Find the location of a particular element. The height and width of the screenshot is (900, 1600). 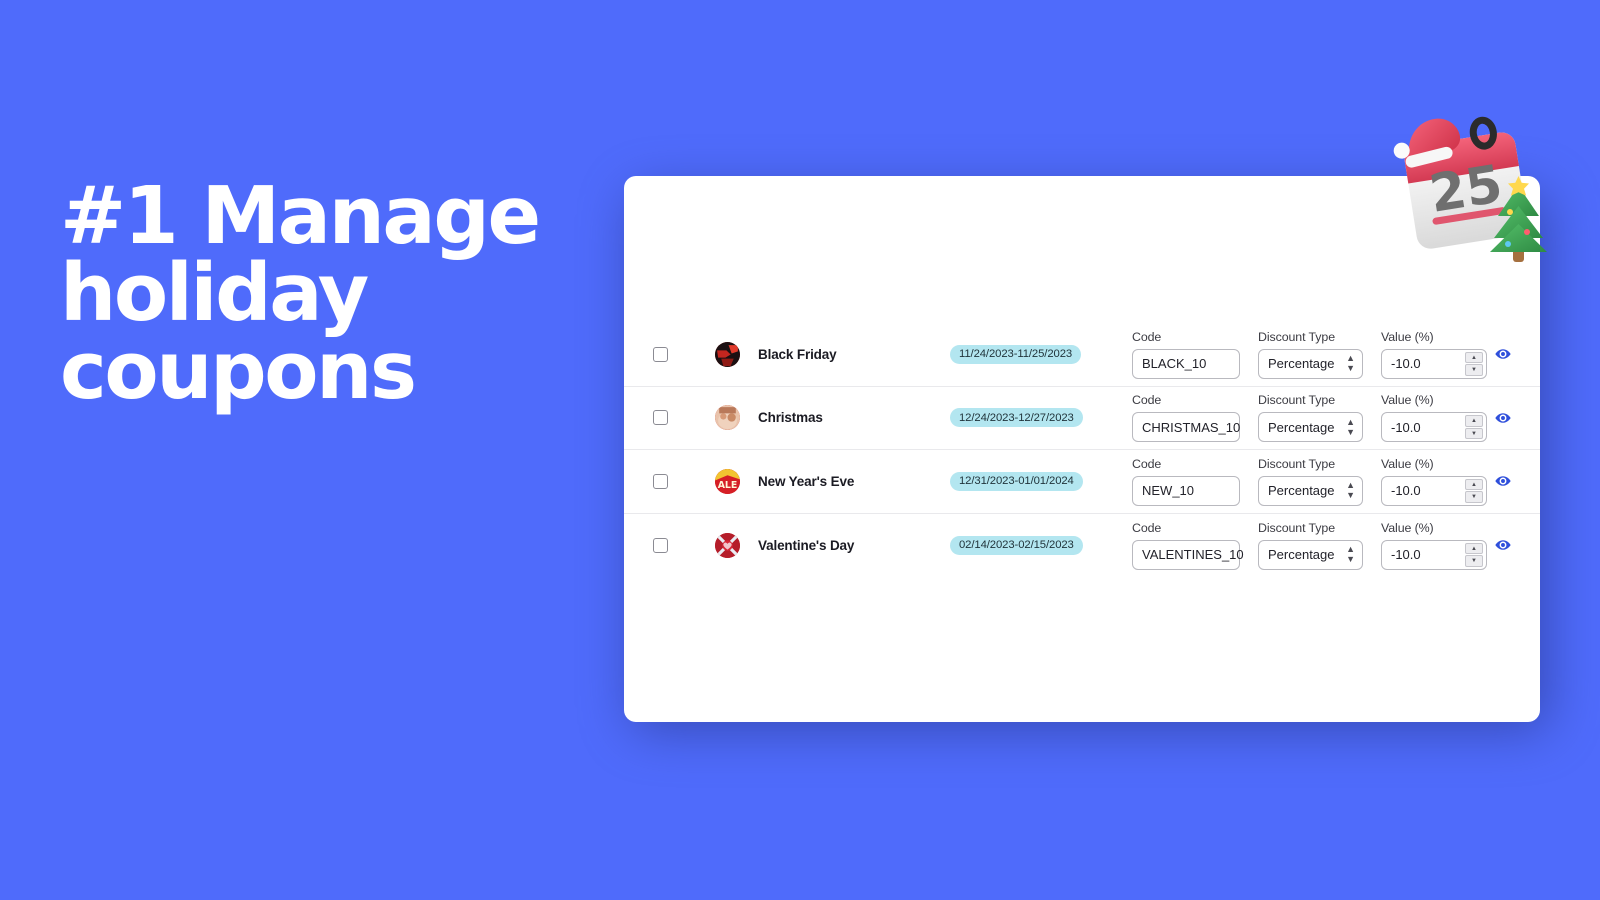

date-range-cell: 12/31/2023-01/01/2024 is located at coordinates (1023, 481).